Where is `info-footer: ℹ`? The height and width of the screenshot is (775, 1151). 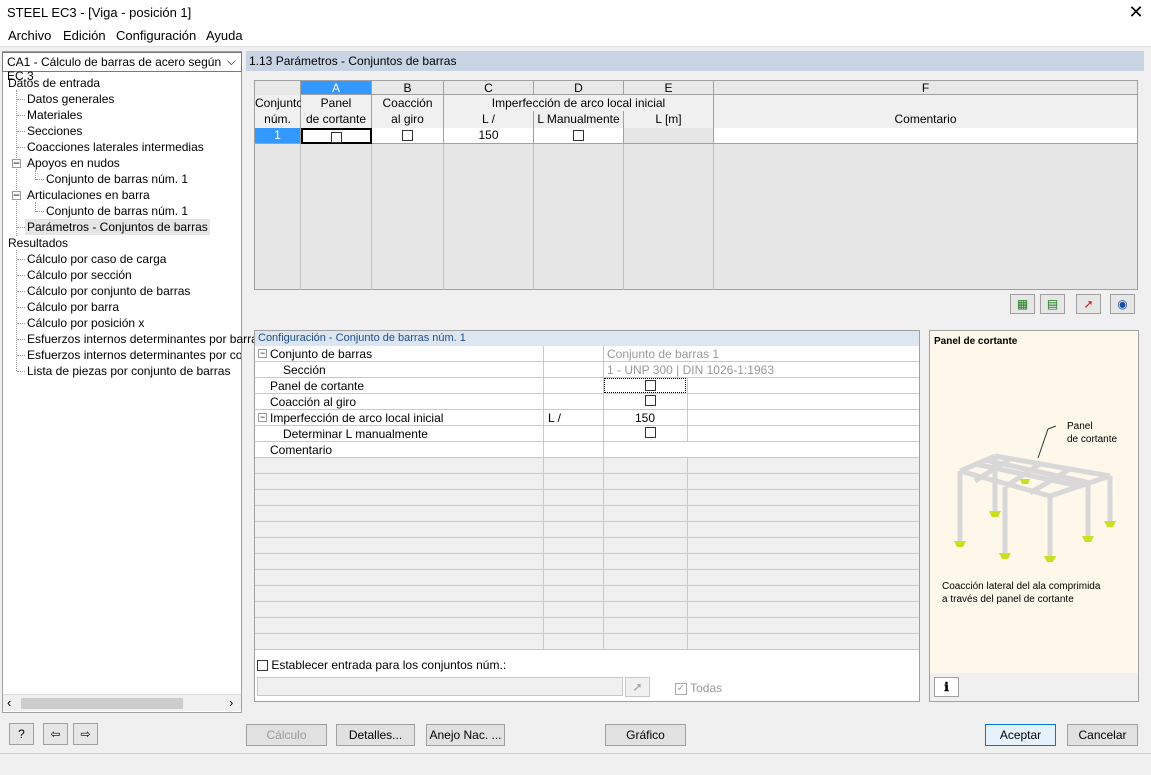 info-footer: ℹ is located at coordinates (1034, 687).